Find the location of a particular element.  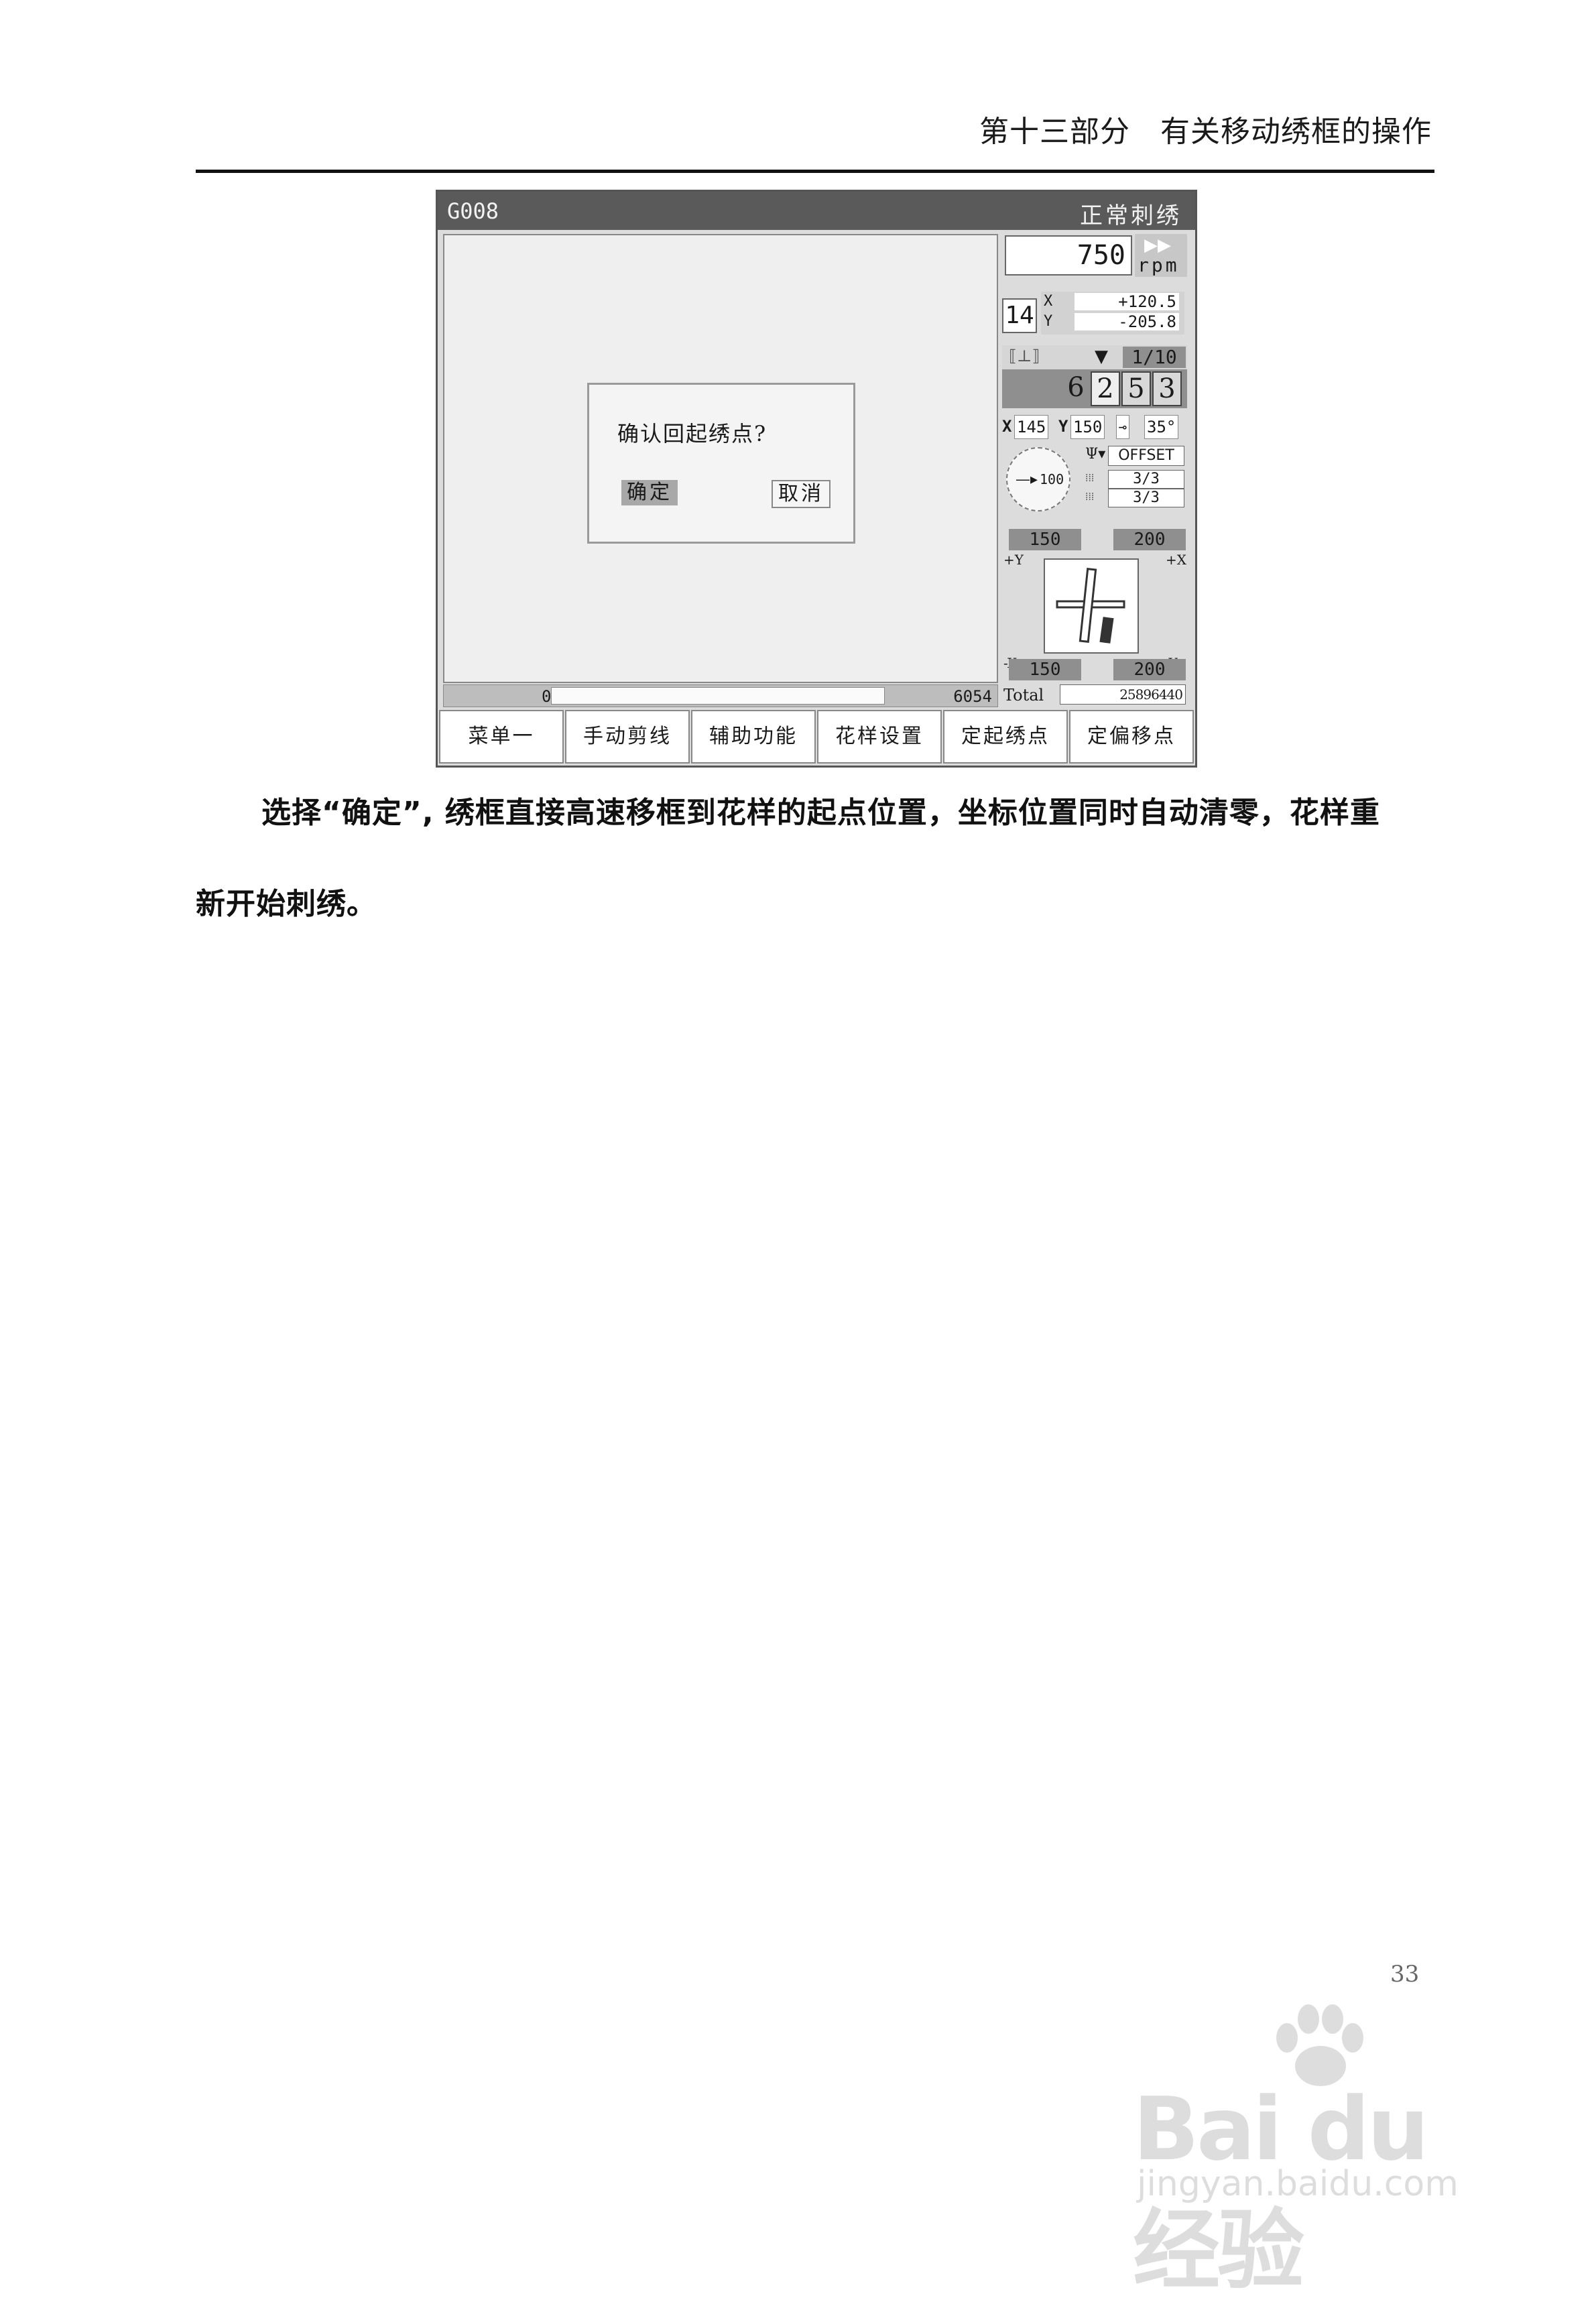

menu-item-set-offset-point: 定偏移点 is located at coordinates (1131, 737).